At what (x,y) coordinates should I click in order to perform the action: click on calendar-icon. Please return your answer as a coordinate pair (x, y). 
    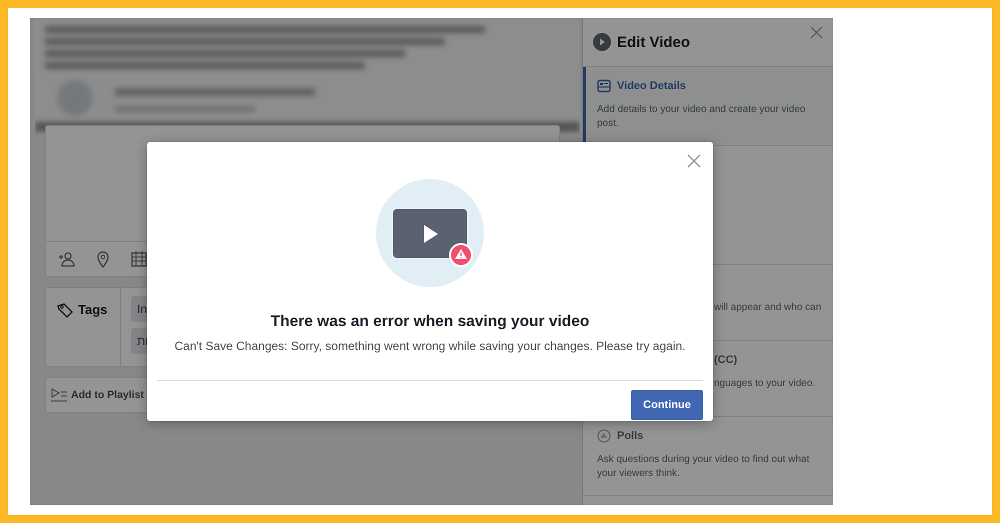
    Looking at the image, I should click on (139, 259).